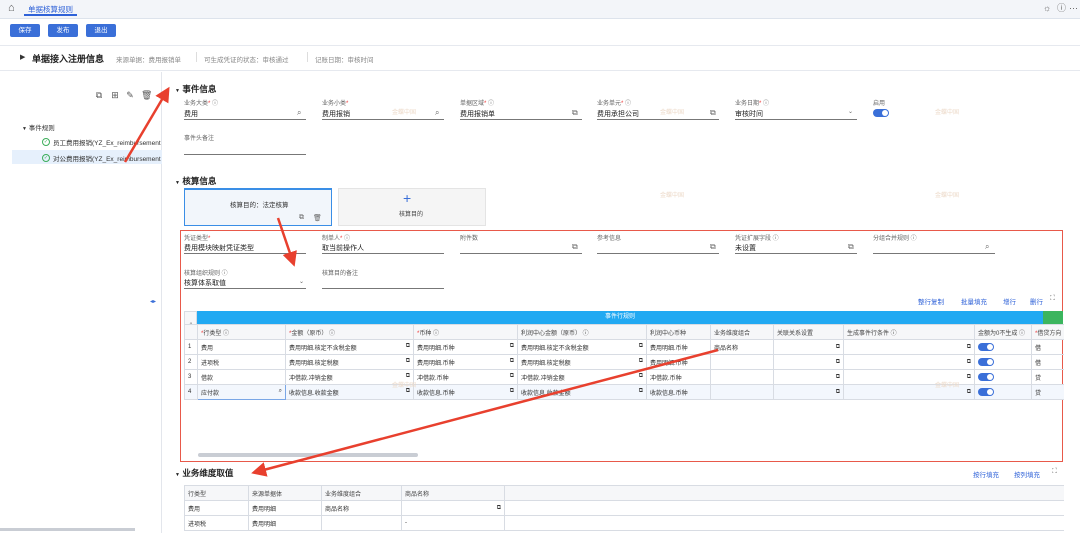 The height and width of the screenshot is (533, 1080). Describe the element at coordinates (485, 412) in the screenshot. I see `arrow-to-dimension` at that location.